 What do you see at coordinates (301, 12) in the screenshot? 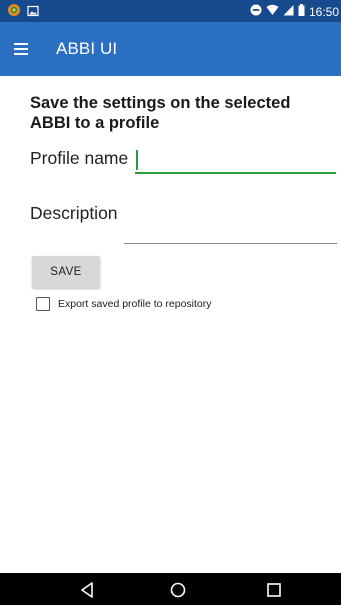
I see `battery-icon` at bounding box center [301, 12].